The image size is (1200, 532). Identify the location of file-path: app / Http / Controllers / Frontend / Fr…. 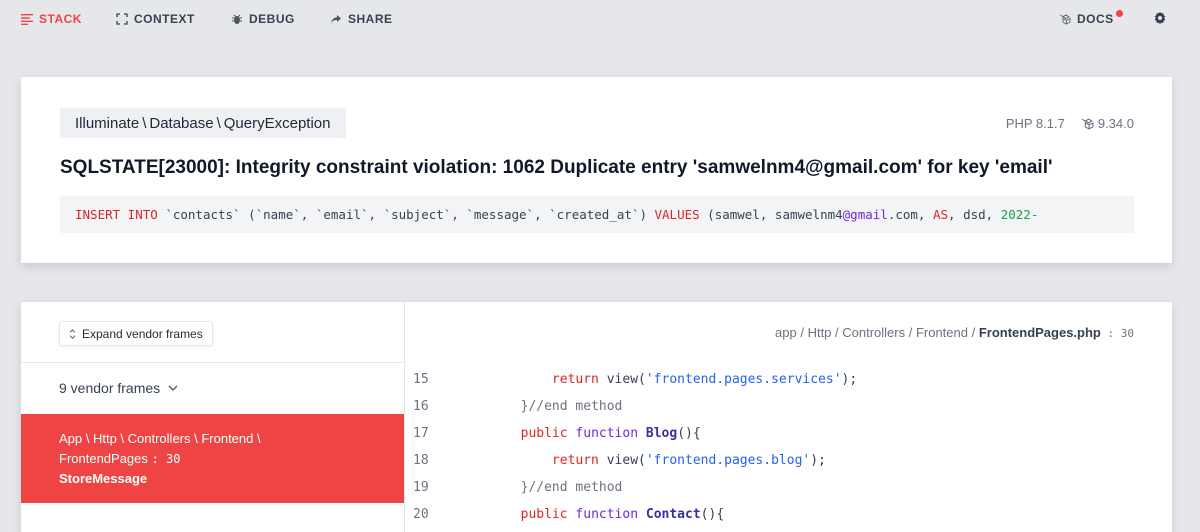
(954, 332).